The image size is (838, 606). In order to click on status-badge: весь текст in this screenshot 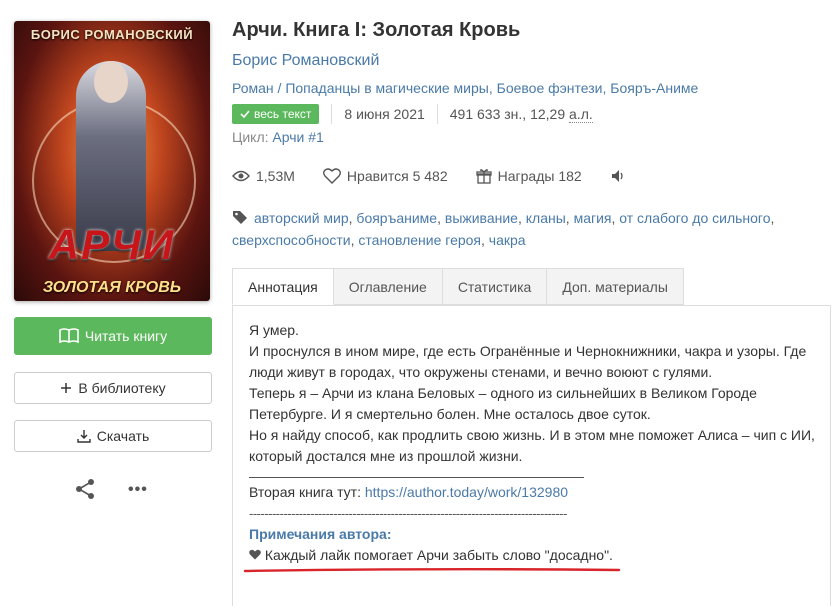, I will do `click(276, 114)`.